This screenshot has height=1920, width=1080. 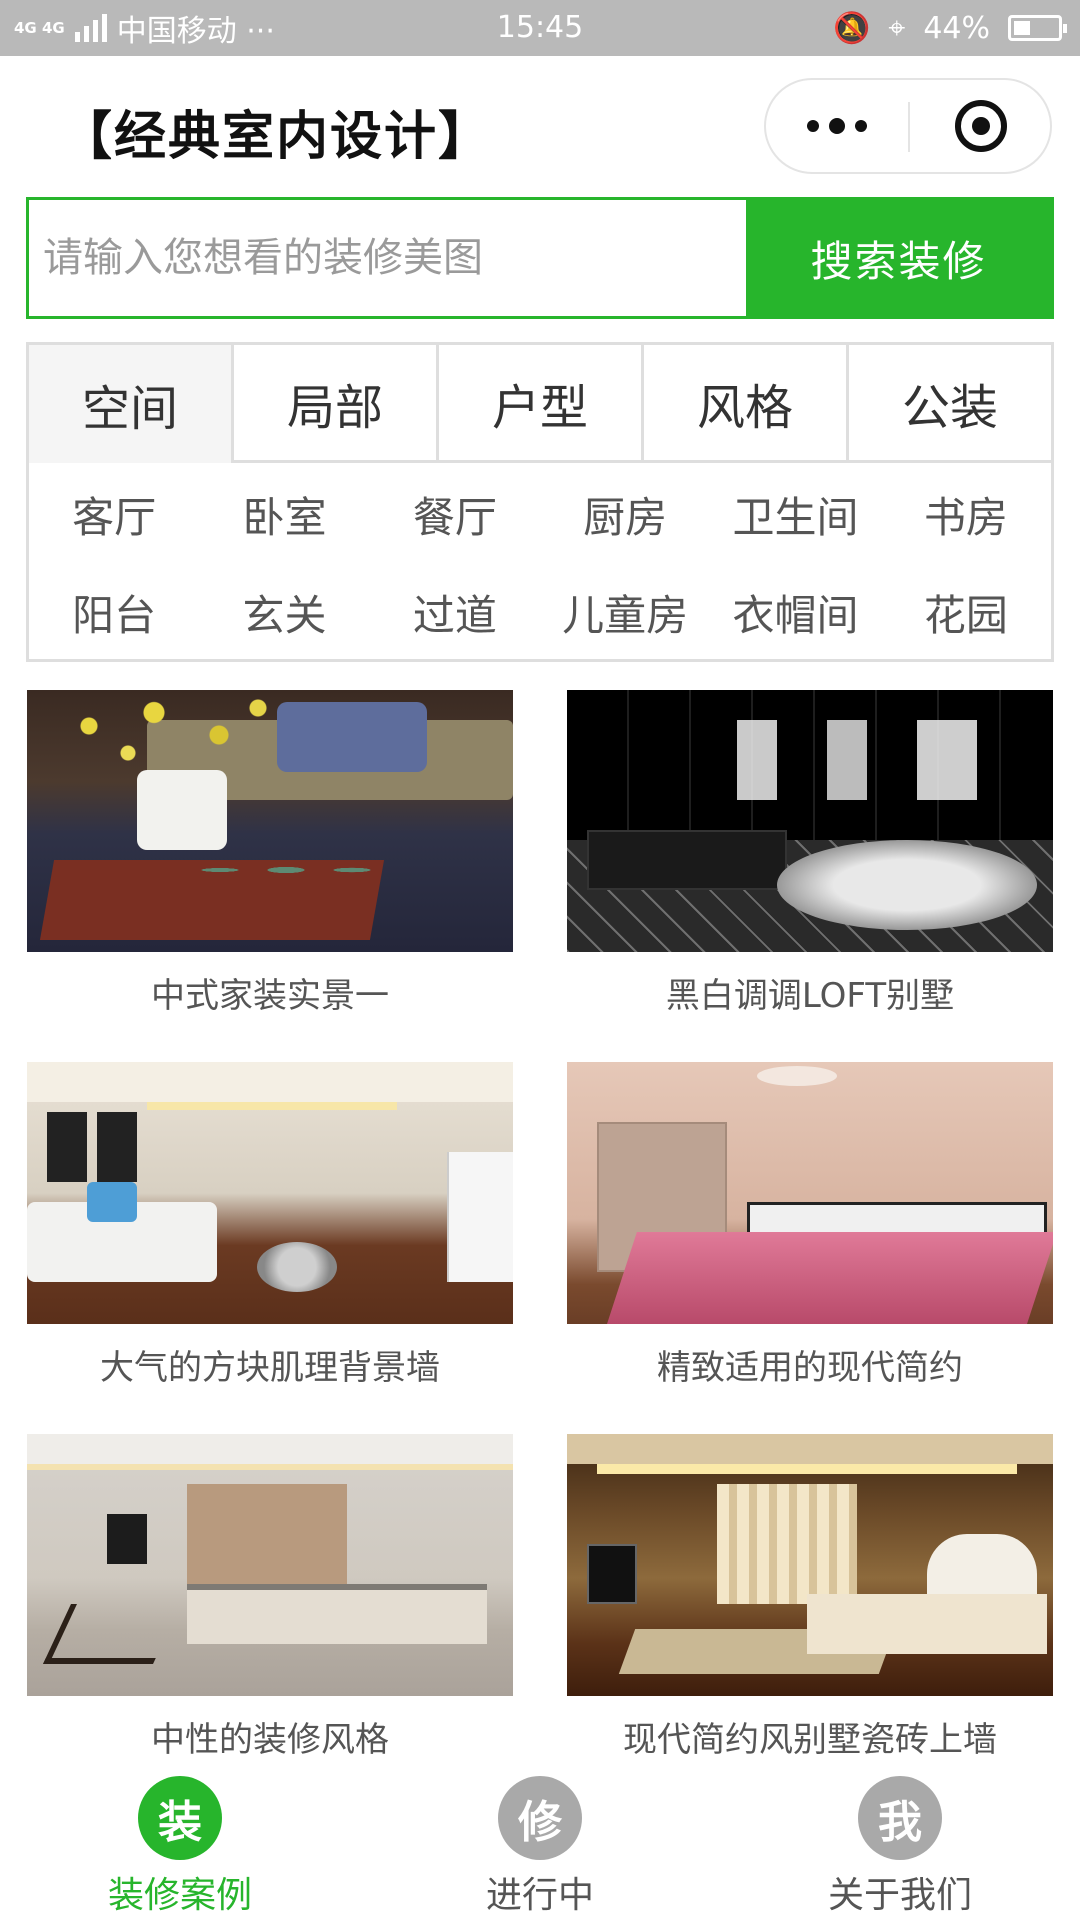 I want to click on case-card: 黑白调调LOFT别墅, so click(x=810, y=853).